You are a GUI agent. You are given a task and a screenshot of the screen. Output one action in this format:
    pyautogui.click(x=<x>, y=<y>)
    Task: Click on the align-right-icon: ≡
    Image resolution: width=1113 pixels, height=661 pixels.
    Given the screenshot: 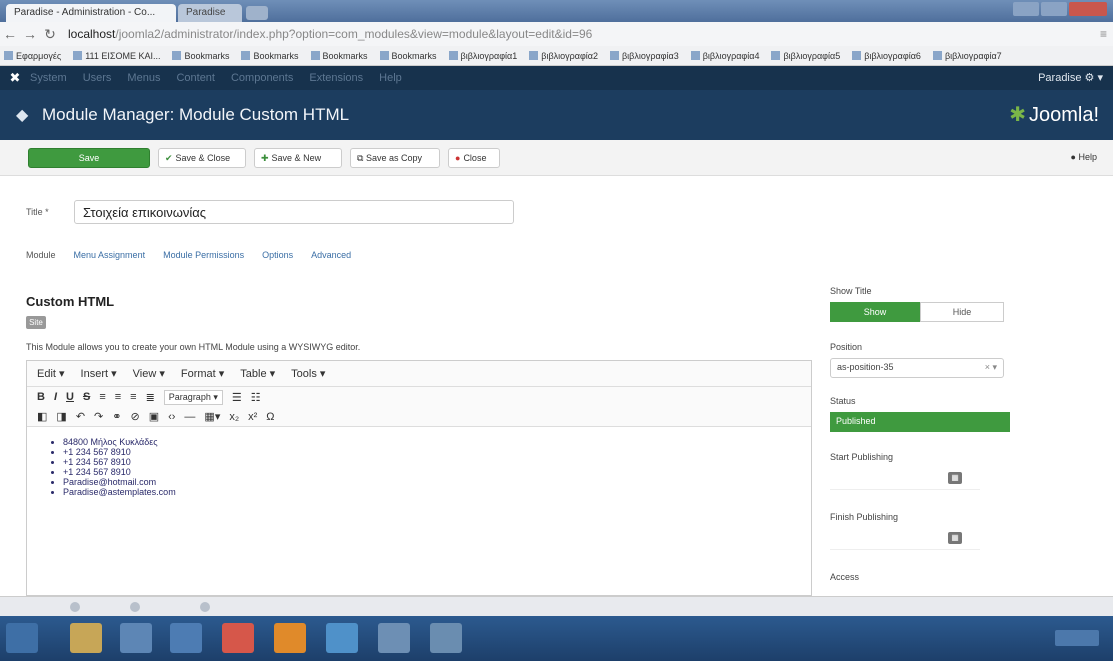 What is the action you would take?
    pyautogui.click(x=133, y=397)
    